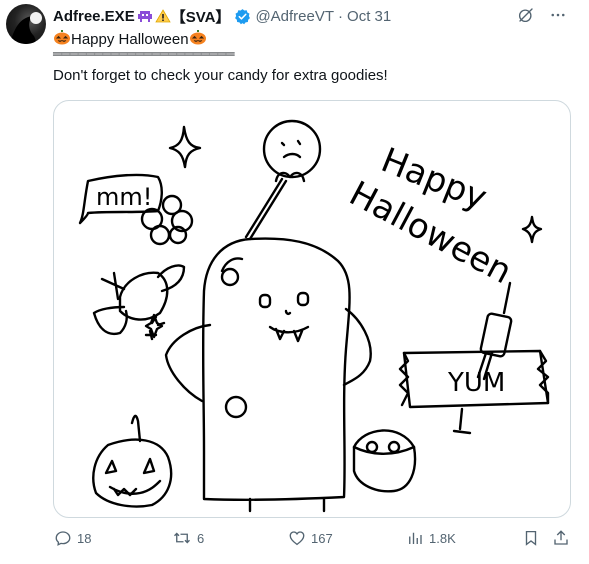 This screenshot has height=564, width=589. Describe the element at coordinates (132, 461) in the screenshot. I see `pumpkin-doodle` at that location.